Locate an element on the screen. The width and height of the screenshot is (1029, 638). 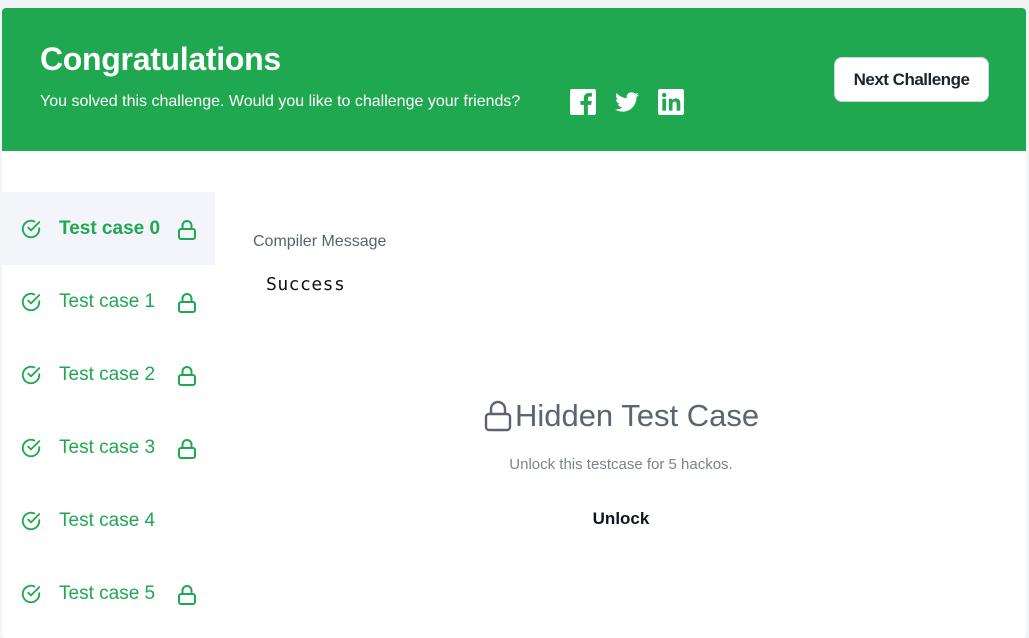
compiler-message-label: Compiler Message is located at coordinates (320, 241).